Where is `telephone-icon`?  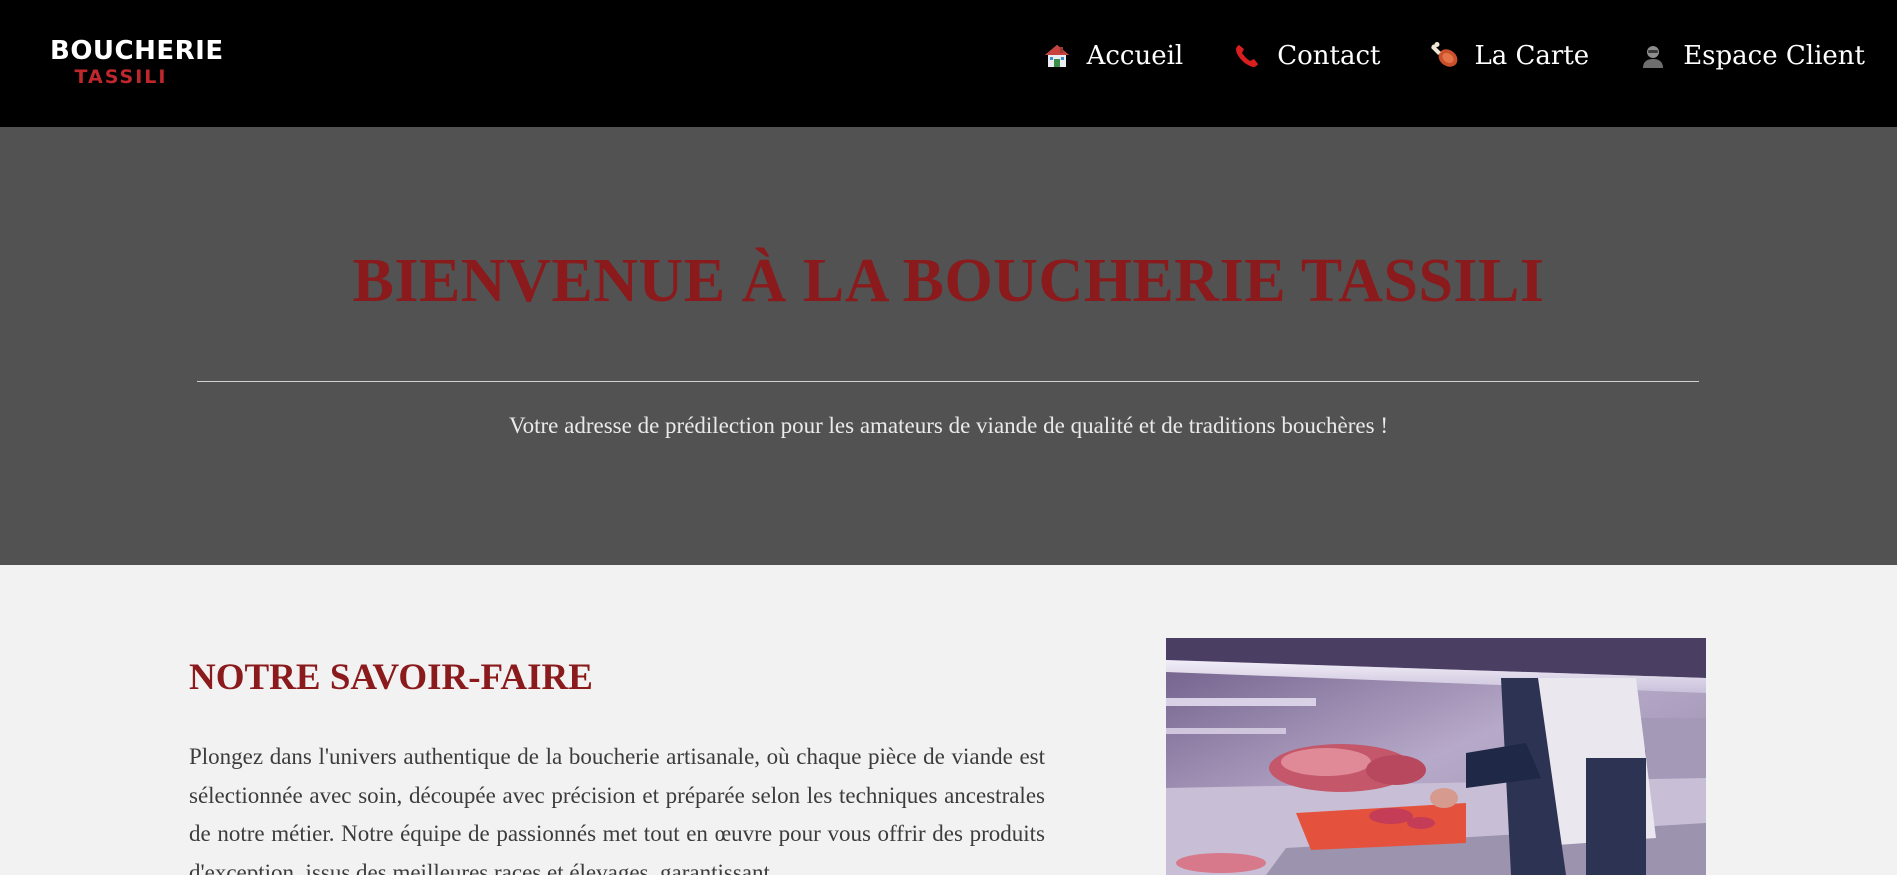 telephone-icon is located at coordinates (1247, 56).